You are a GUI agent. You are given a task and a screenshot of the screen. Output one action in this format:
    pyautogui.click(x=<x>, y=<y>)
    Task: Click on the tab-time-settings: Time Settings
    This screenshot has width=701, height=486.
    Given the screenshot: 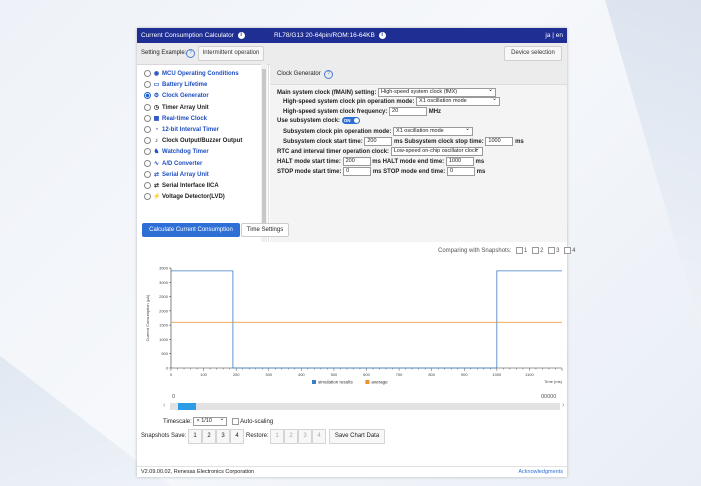 What is the action you would take?
    pyautogui.click(x=265, y=230)
    